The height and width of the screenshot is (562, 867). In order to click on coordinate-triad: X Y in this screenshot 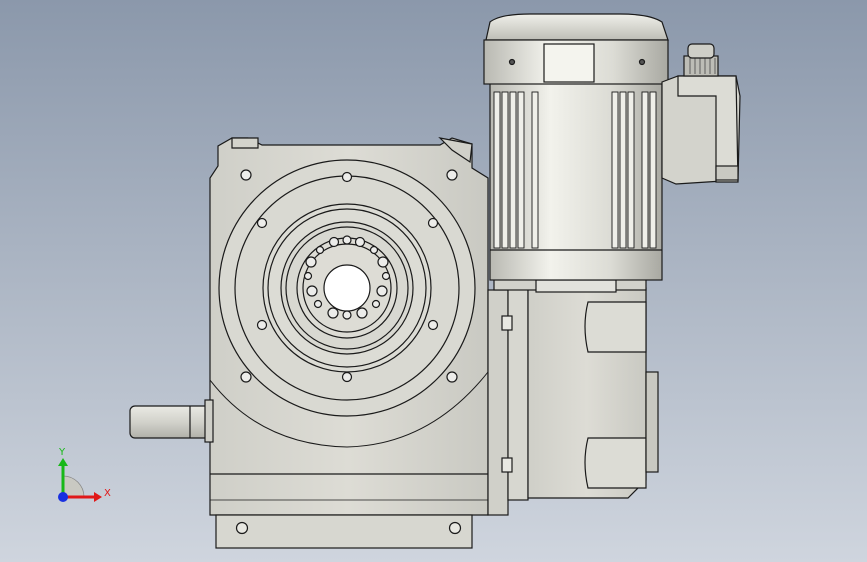, I will do `click(84, 474)`.